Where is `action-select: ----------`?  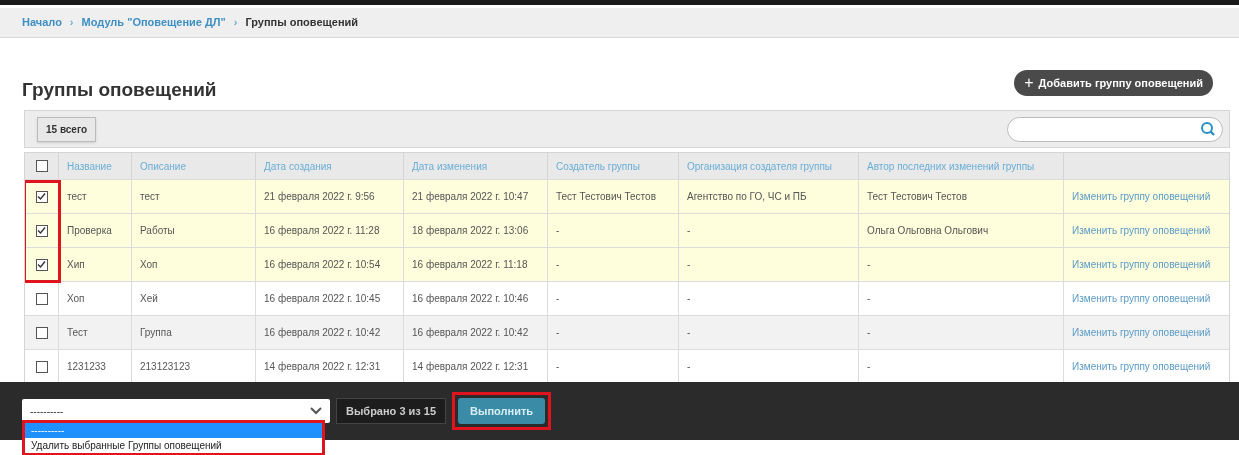
action-select: ---------- is located at coordinates (176, 411).